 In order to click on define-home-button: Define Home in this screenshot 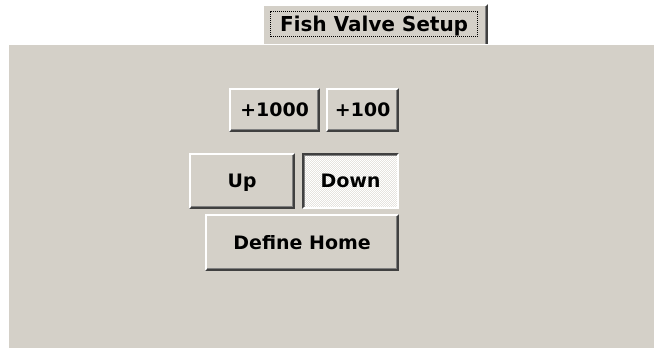, I will do `click(302, 242)`.